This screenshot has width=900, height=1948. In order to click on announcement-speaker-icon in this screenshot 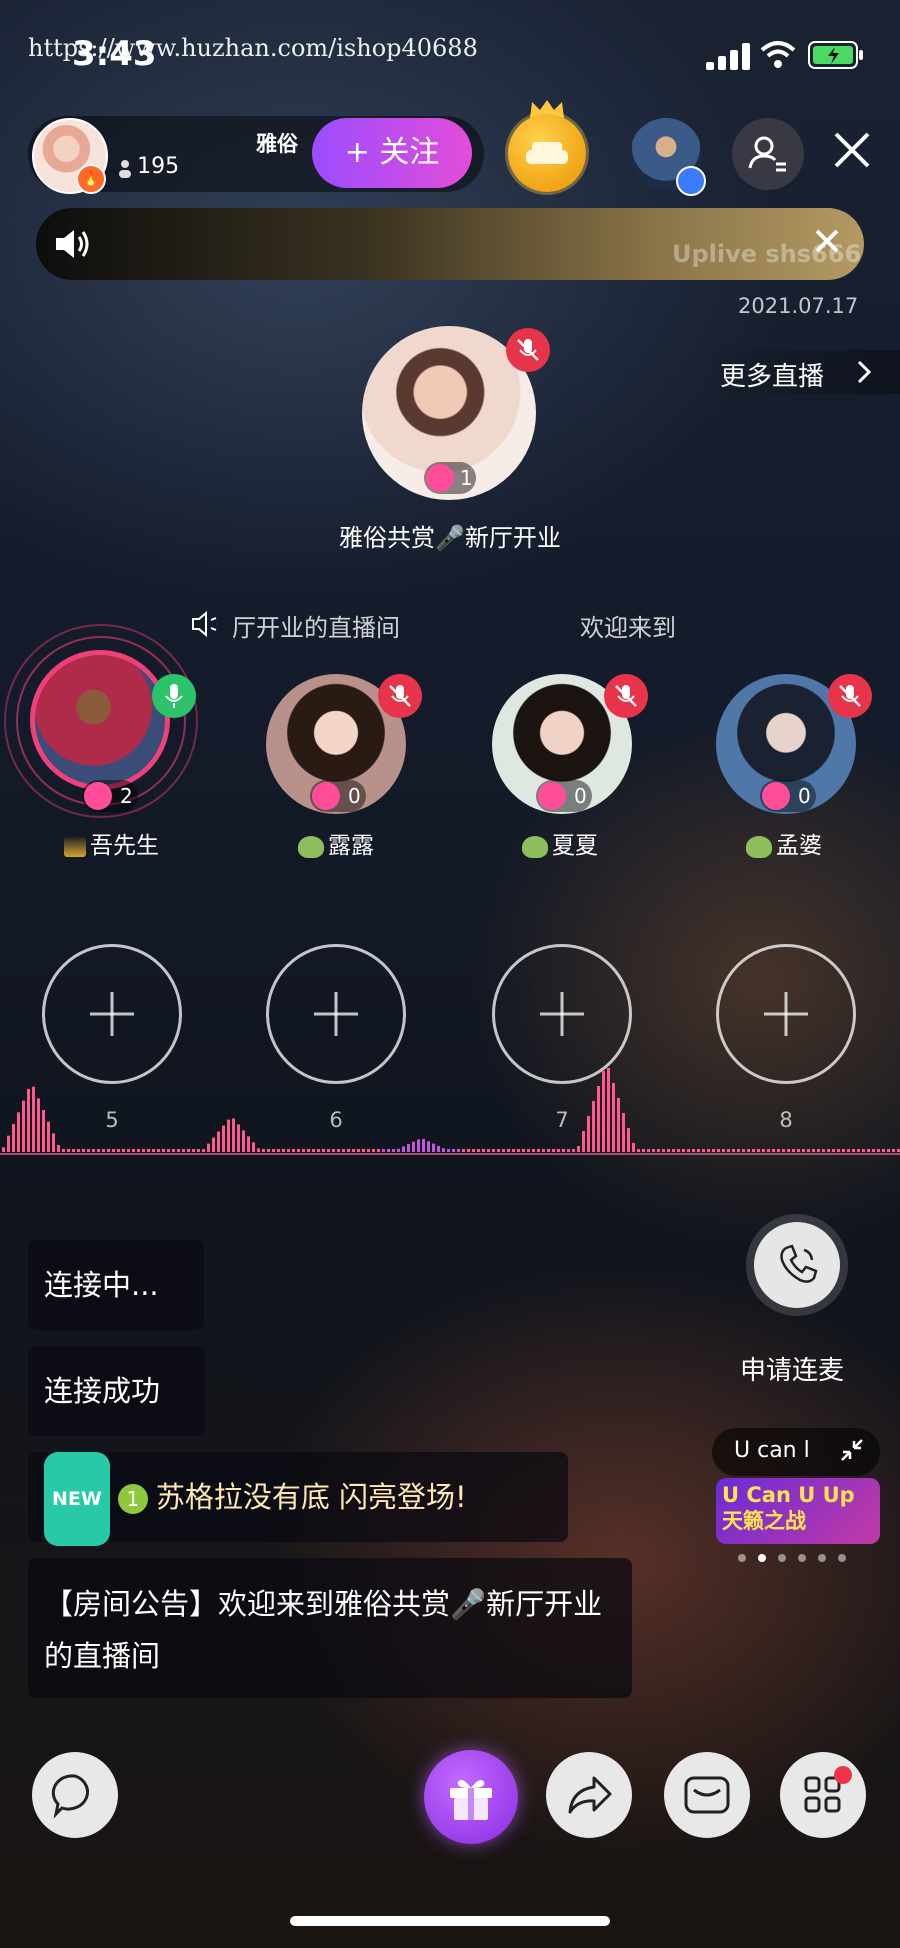, I will do `click(204, 624)`.